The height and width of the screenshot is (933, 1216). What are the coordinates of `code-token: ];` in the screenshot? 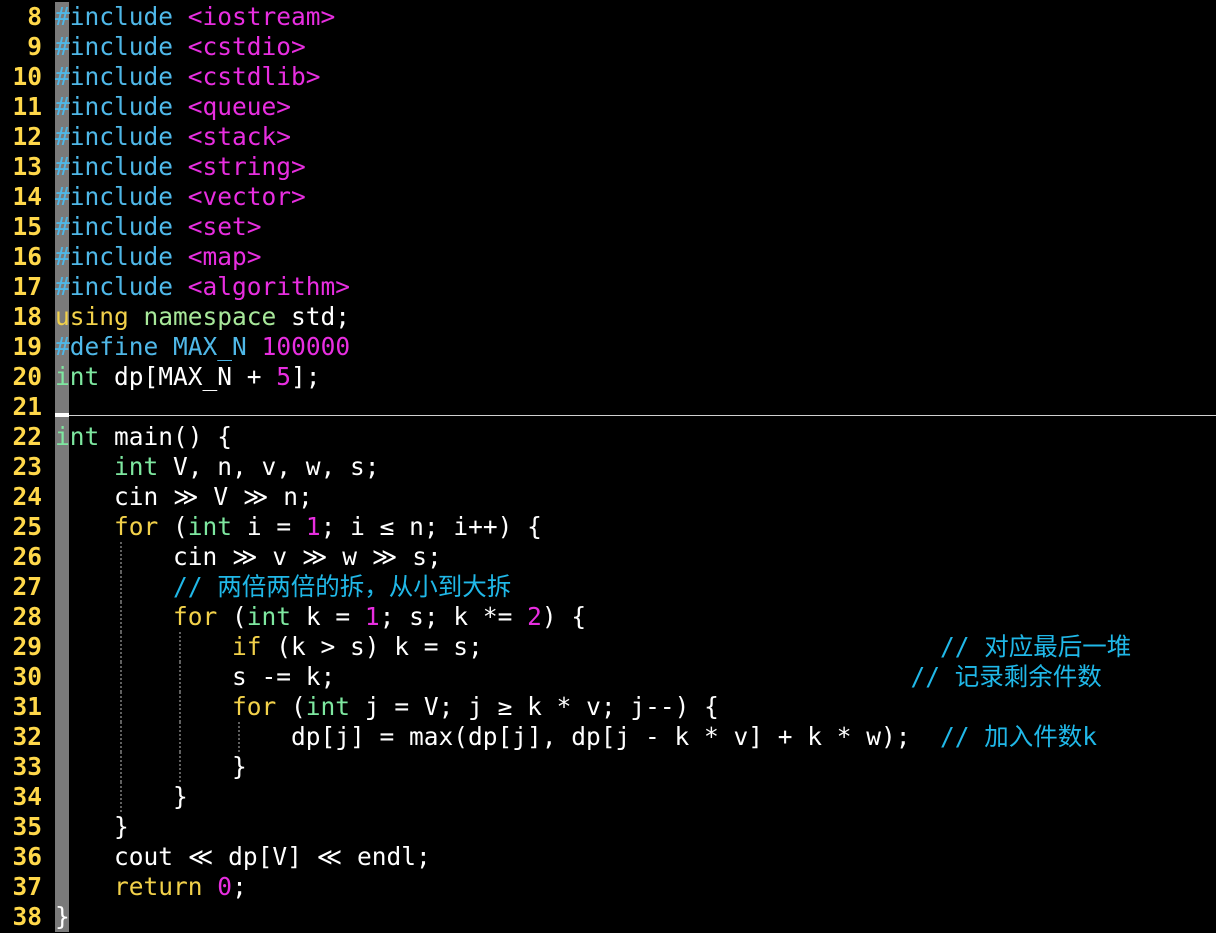 It's located at (306, 376).